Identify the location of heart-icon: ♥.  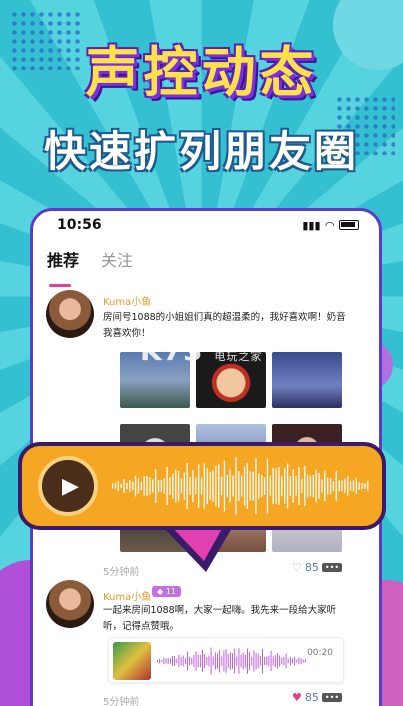
(297, 697).